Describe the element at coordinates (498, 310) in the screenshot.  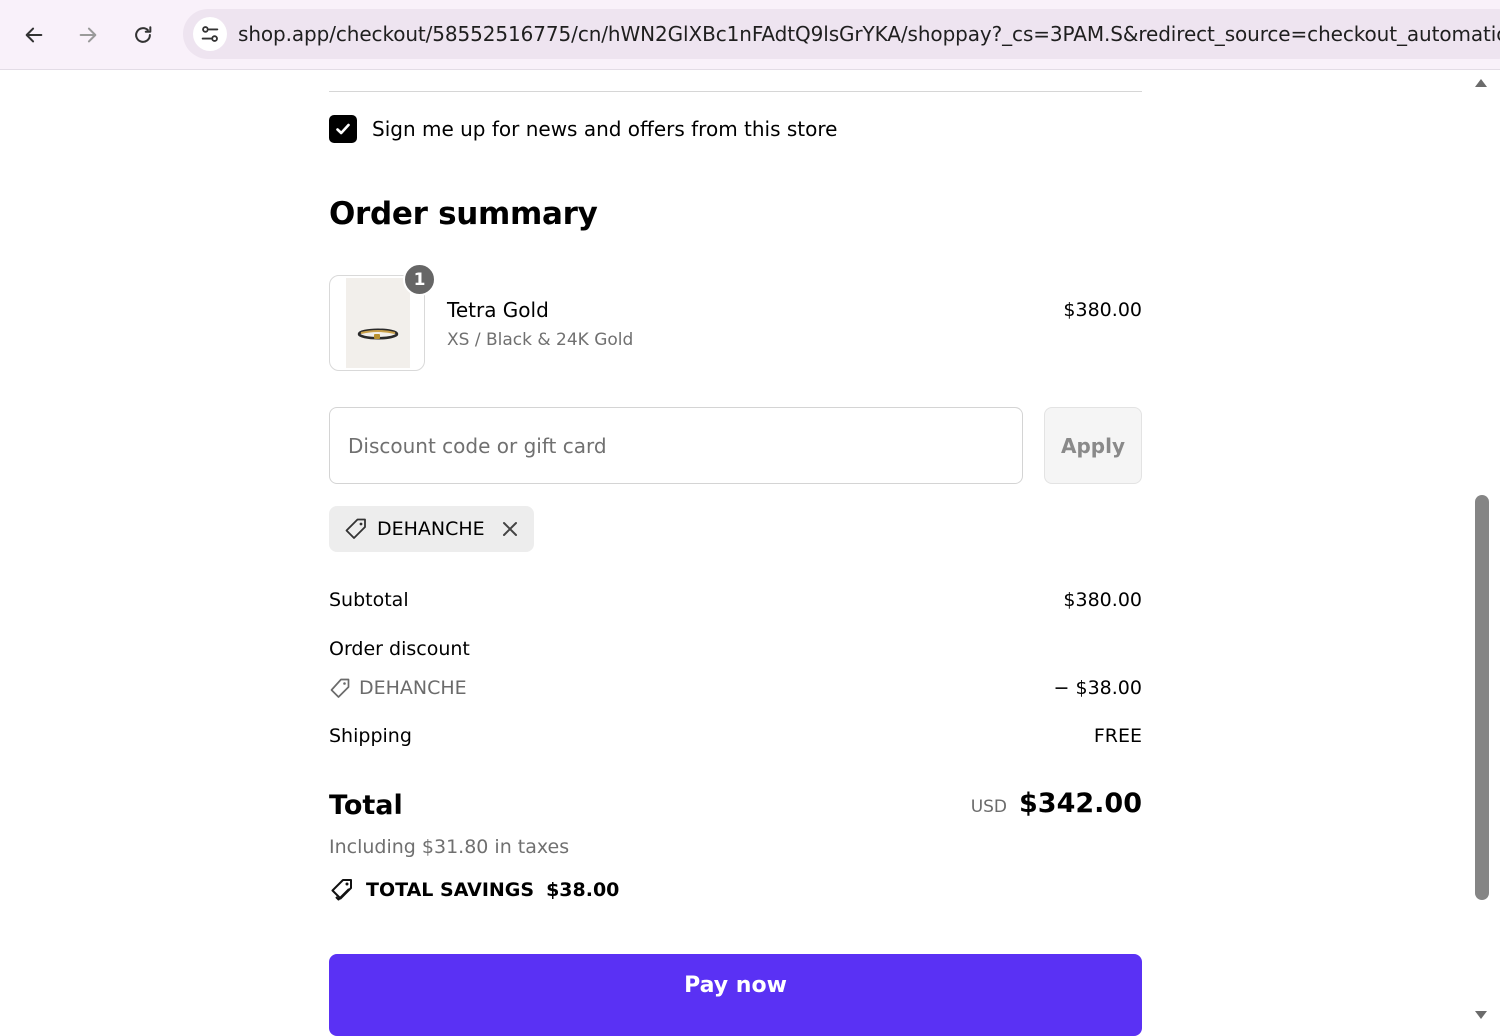
I see `product-name: Tetra Gold` at that location.